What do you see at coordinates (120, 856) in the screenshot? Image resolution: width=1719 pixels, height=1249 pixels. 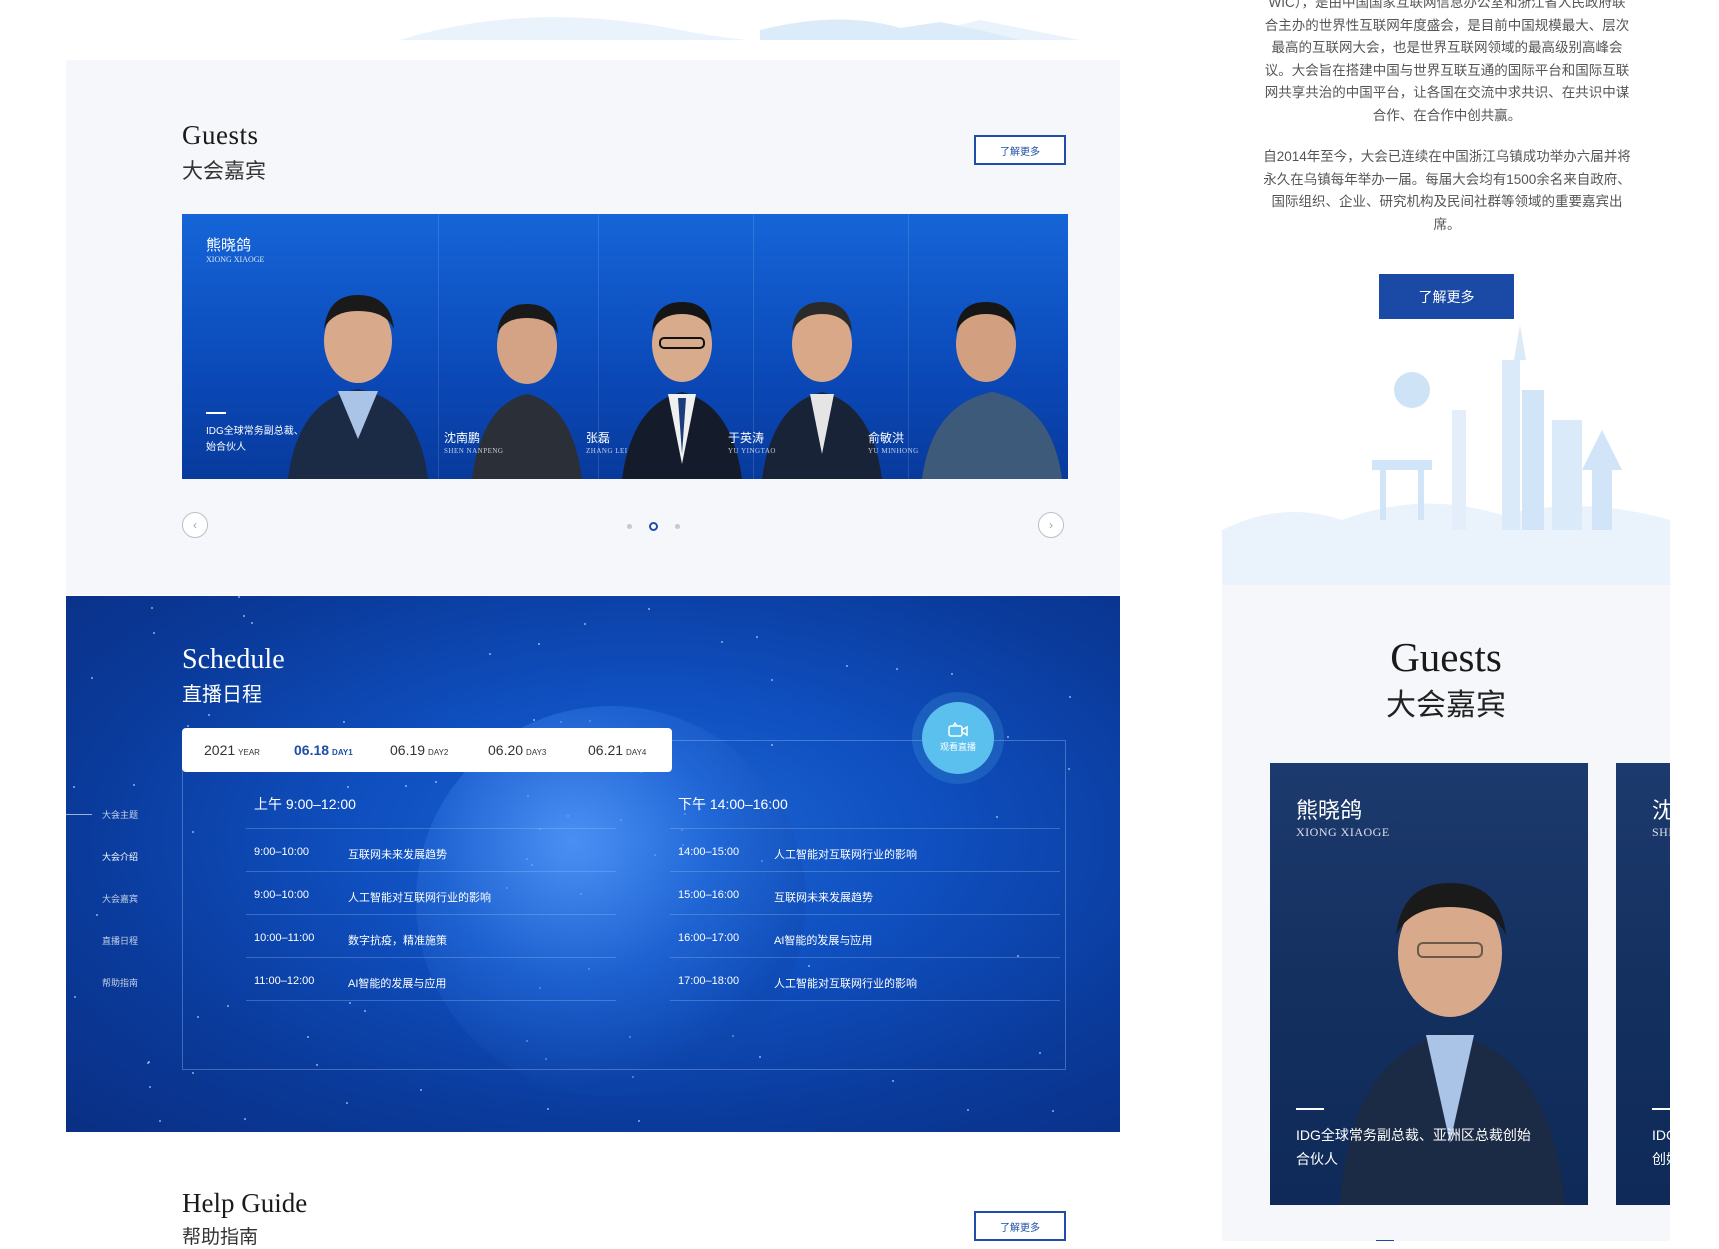 I see `side-nav-item: 大会介绍` at bounding box center [120, 856].